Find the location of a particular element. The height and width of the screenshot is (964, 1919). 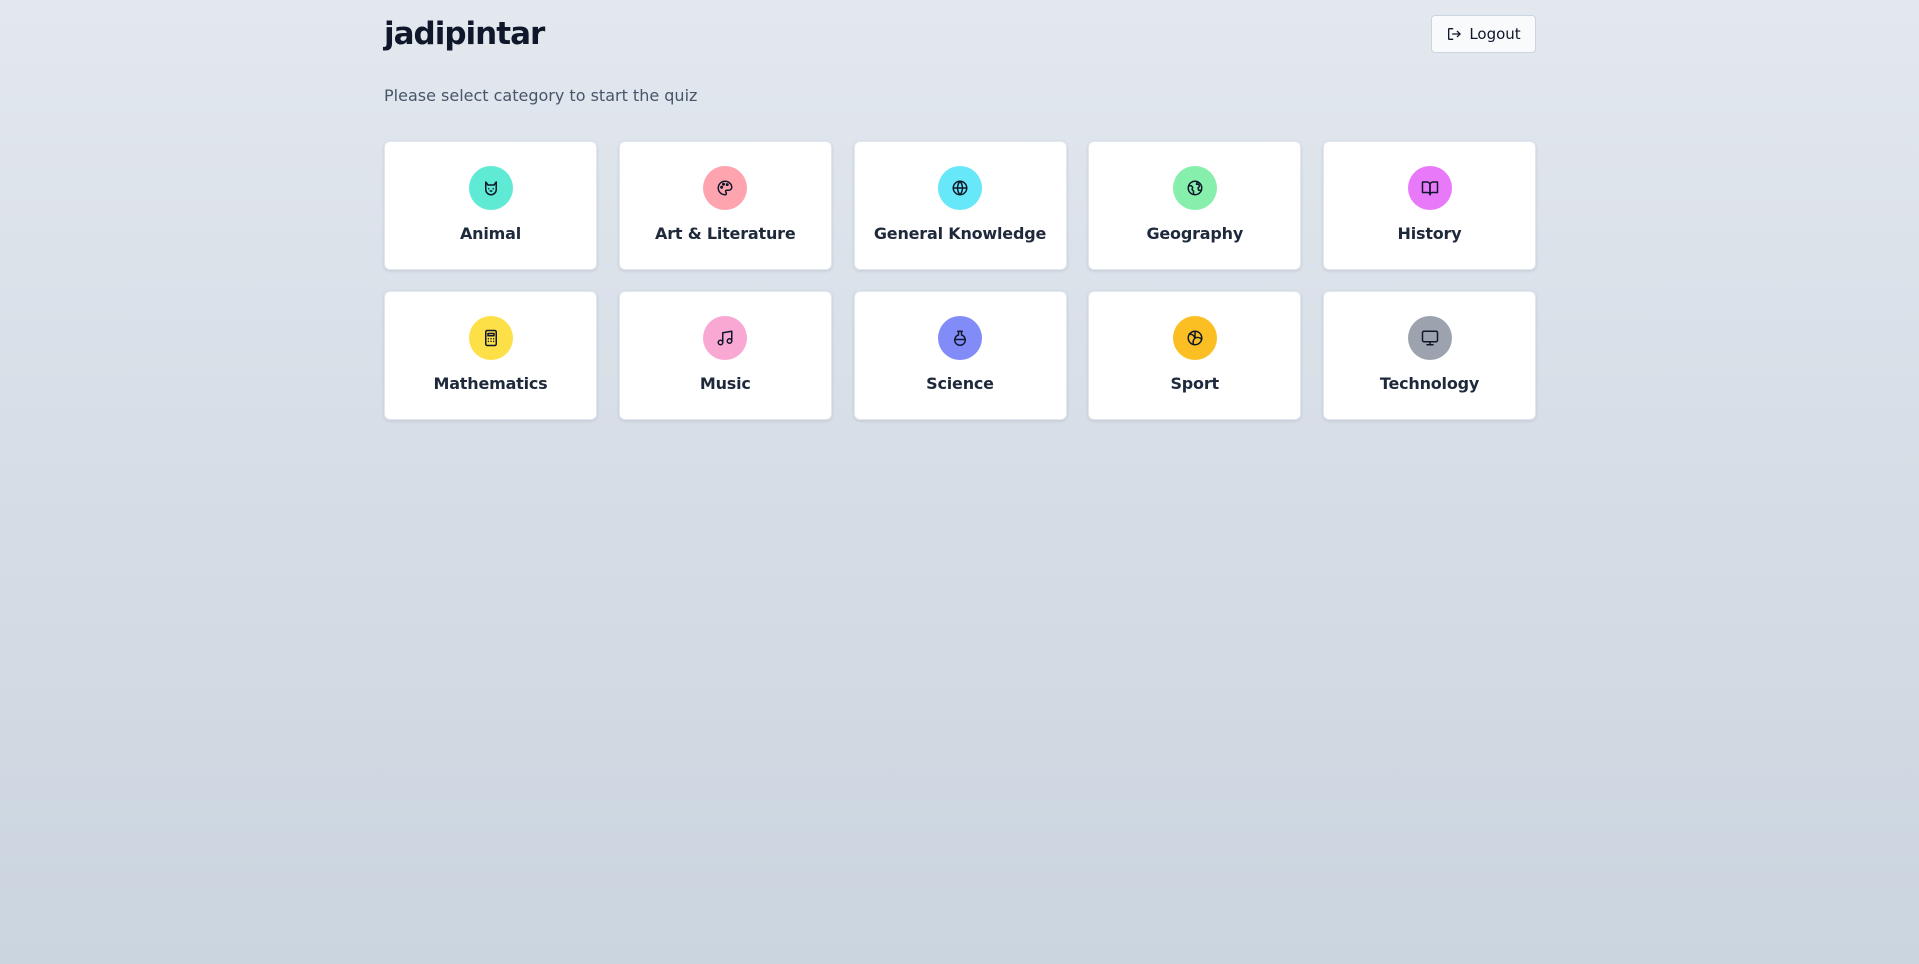

category-card-mathematics: Mathematics is located at coordinates (490, 355).